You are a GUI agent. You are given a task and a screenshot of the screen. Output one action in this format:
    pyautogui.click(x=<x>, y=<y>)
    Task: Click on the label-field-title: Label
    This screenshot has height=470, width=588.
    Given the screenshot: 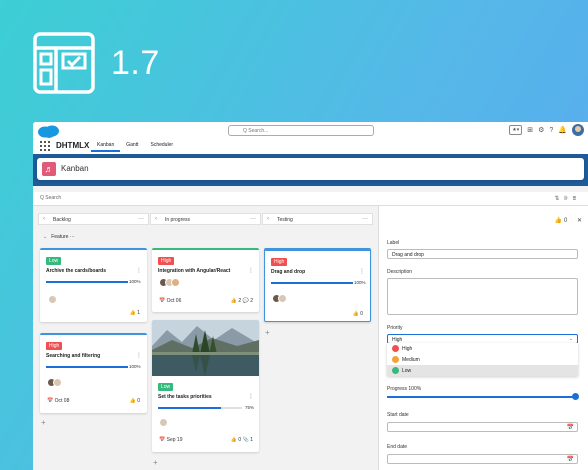 What is the action you would take?
    pyautogui.click(x=393, y=243)
    